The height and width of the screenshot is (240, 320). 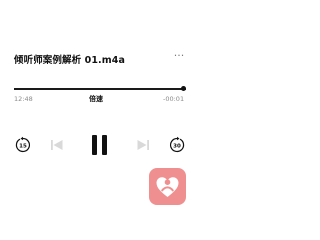 What do you see at coordinates (57, 145) in the screenshot?
I see `previous-track-icon` at bounding box center [57, 145].